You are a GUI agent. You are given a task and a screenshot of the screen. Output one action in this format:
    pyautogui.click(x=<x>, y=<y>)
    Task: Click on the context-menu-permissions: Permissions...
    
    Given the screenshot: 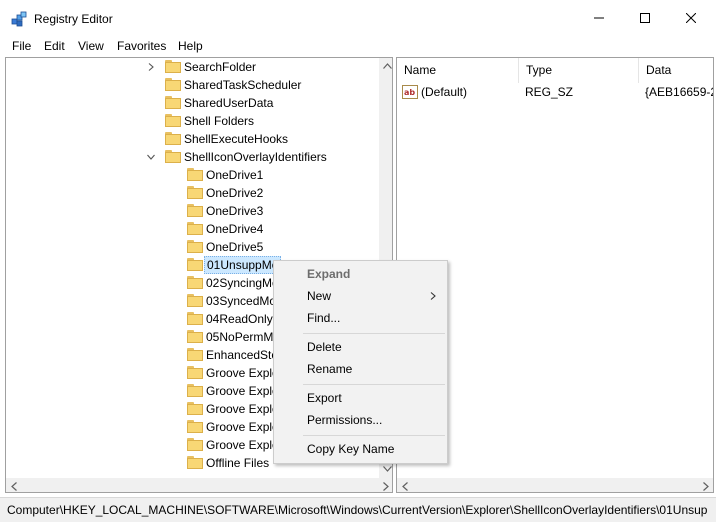 What is the action you would take?
    pyautogui.click(x=360, y=420)
    